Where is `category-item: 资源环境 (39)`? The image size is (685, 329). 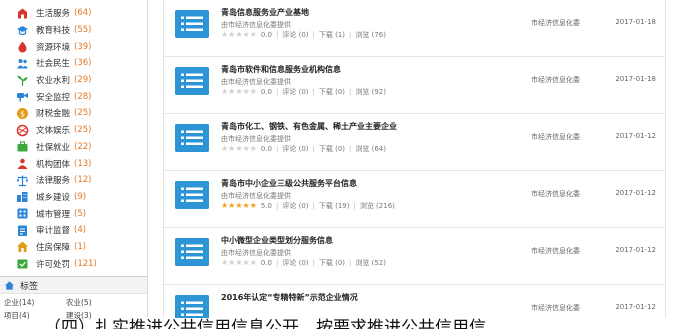 category-item: 资源环境 (39) is located at coordinates (73, 46).